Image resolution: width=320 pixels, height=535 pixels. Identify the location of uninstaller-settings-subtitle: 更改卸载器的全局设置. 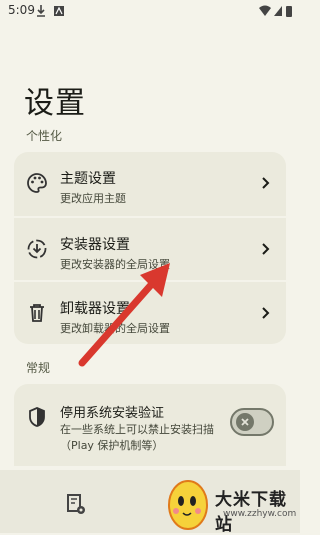
(115, 328).